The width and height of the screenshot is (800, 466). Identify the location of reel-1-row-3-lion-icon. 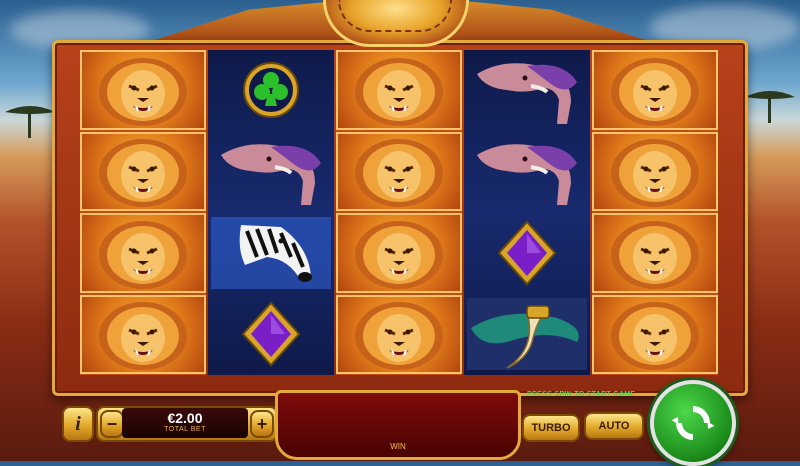
(143, 253).